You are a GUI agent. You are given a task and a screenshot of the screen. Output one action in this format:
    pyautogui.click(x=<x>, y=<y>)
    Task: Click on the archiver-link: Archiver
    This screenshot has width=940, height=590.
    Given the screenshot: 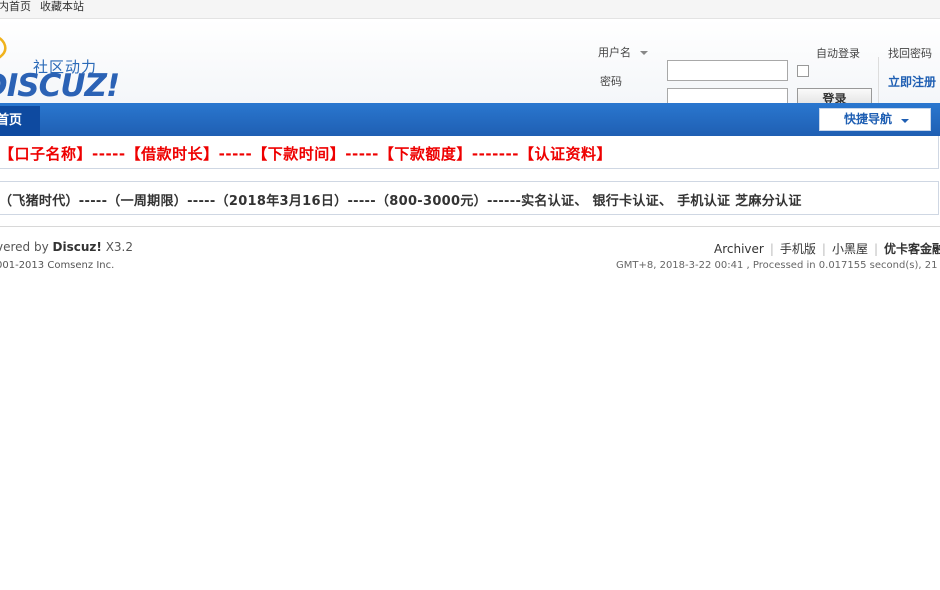 What is the action you would take?
    pyautogui.click(x=739, y=249)
    